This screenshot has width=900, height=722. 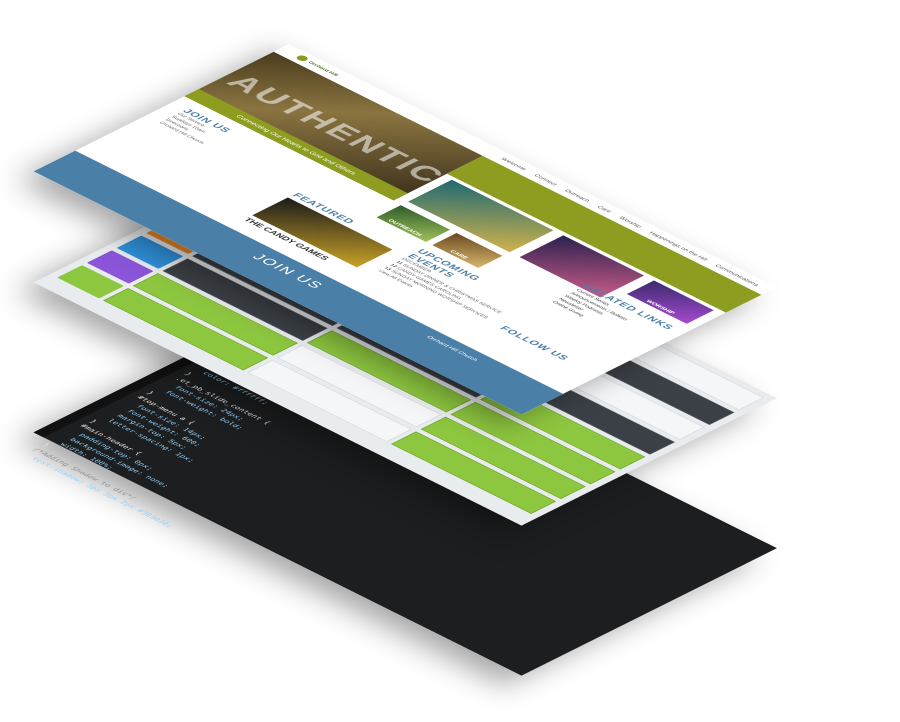 What do you see at coordinates (604, 209) in the screenshot?
I see `nav-item-care: Care` at bounding box center [604, 209].